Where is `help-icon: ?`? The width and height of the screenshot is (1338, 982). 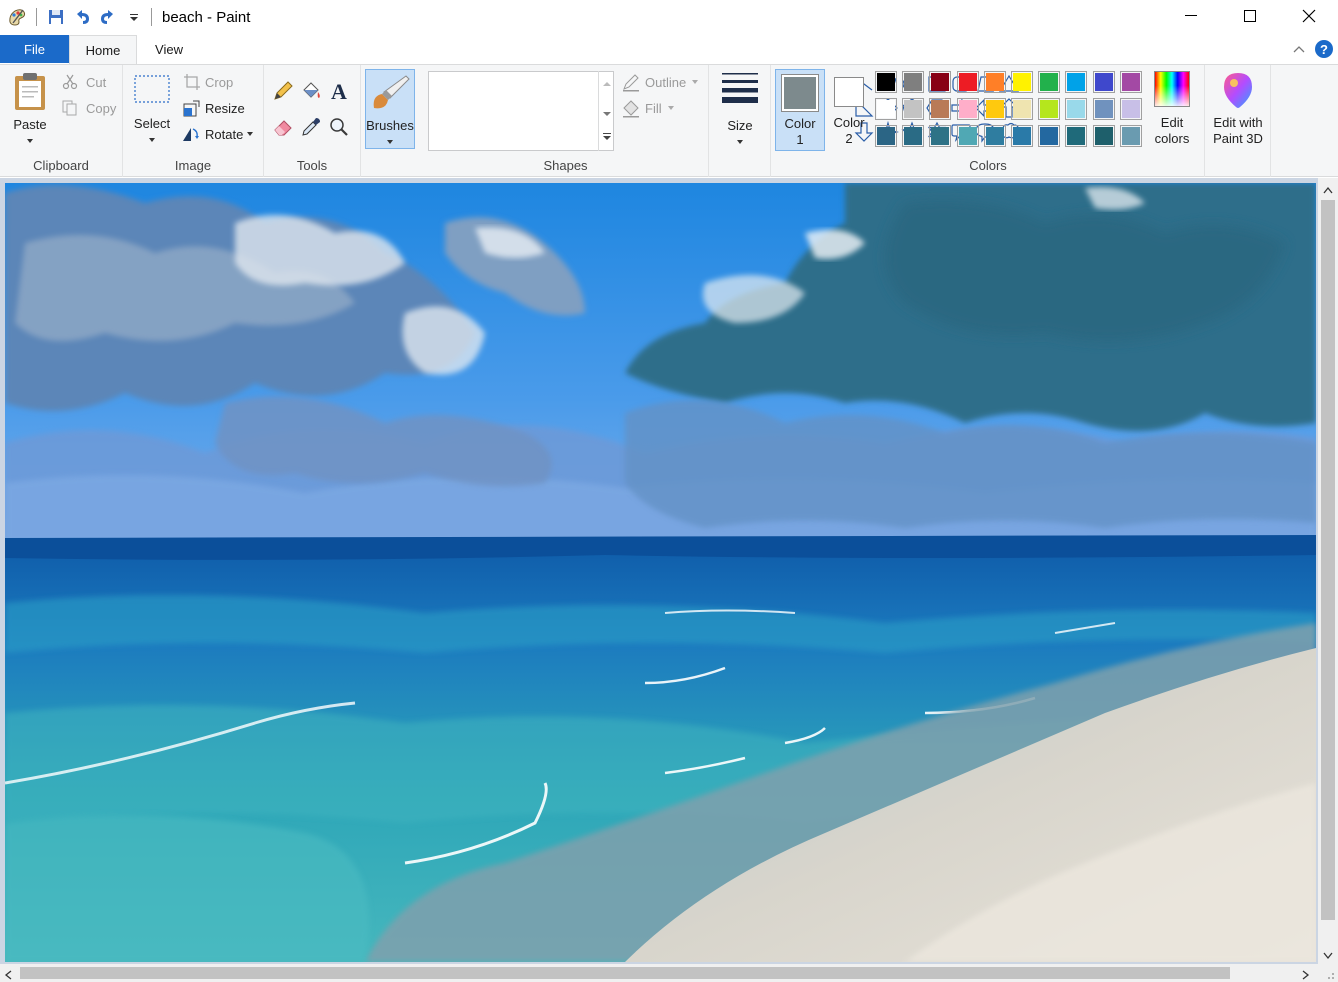 help-icon: ? is located at coordinates (1324, 49).